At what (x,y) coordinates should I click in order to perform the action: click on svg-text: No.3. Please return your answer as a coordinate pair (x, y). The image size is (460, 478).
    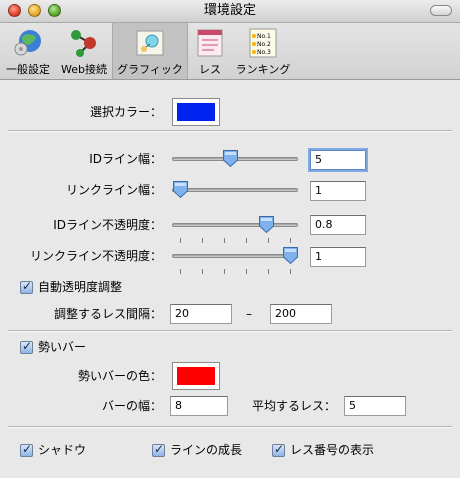
    Looking at the image, I should click on (264, 52).